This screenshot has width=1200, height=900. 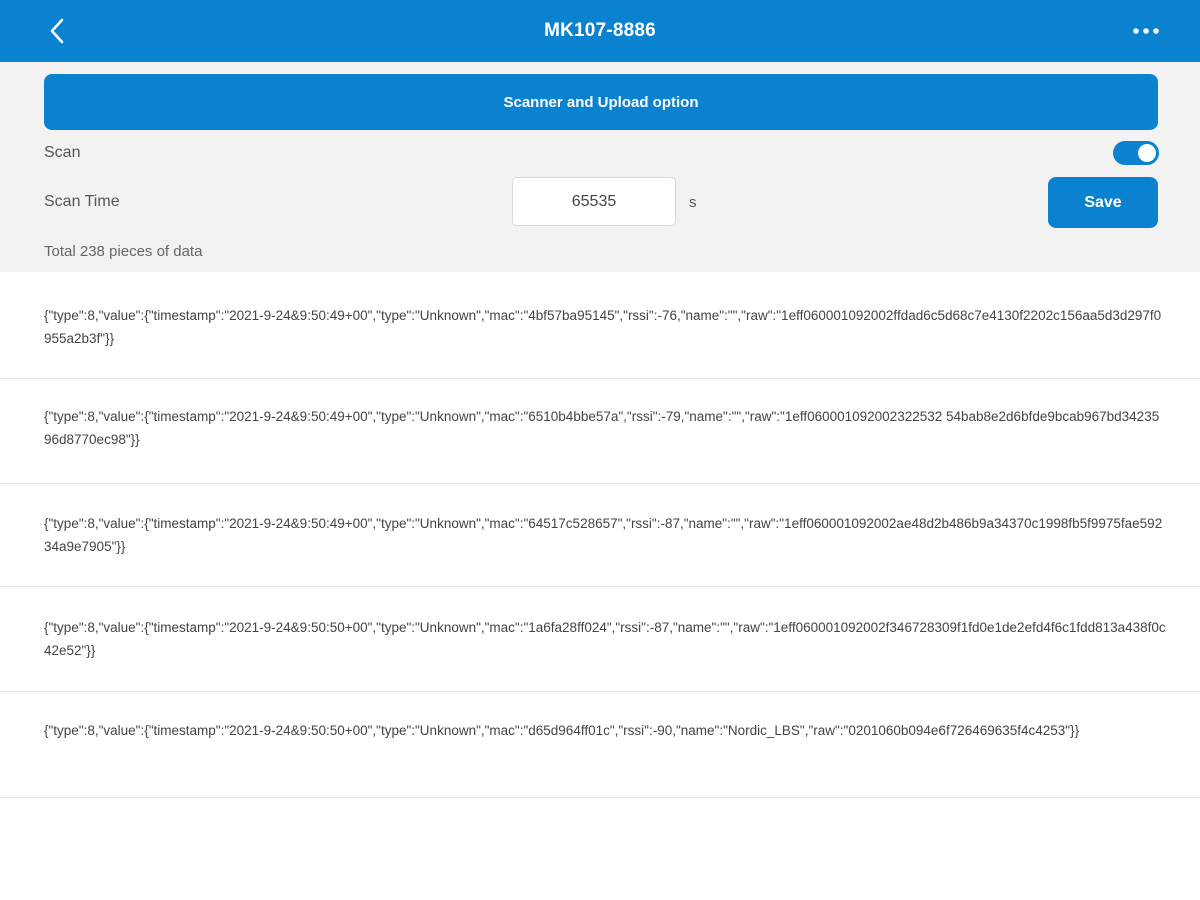 I want to click on scan-toggle, so click(x=1136, y=153).